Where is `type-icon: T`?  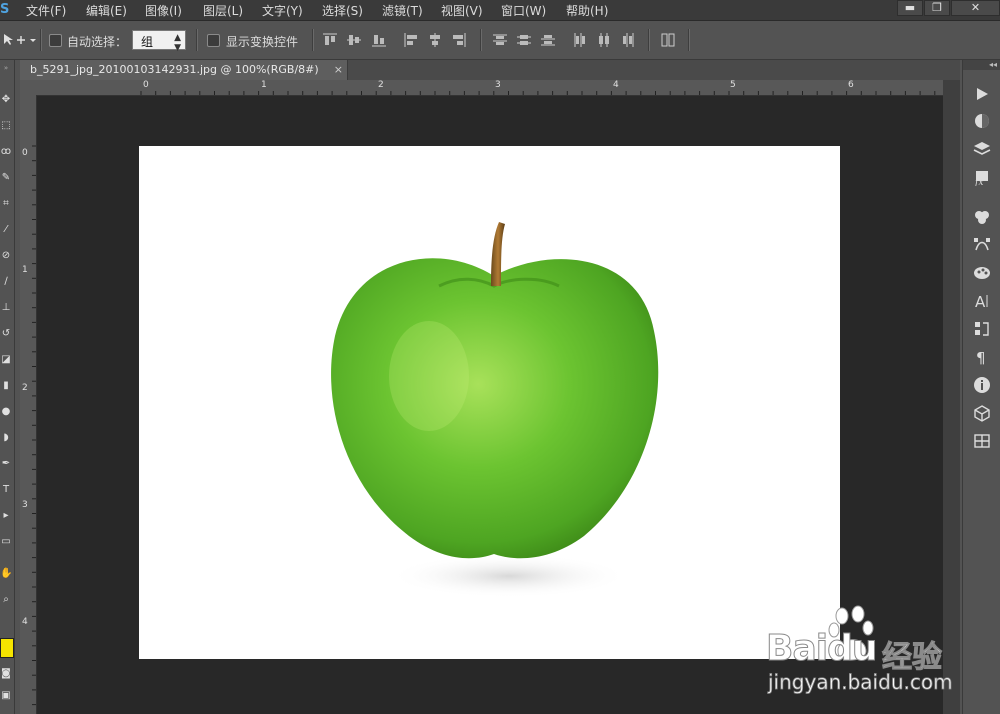 type-icon: T is located at coordinates (6, 490).